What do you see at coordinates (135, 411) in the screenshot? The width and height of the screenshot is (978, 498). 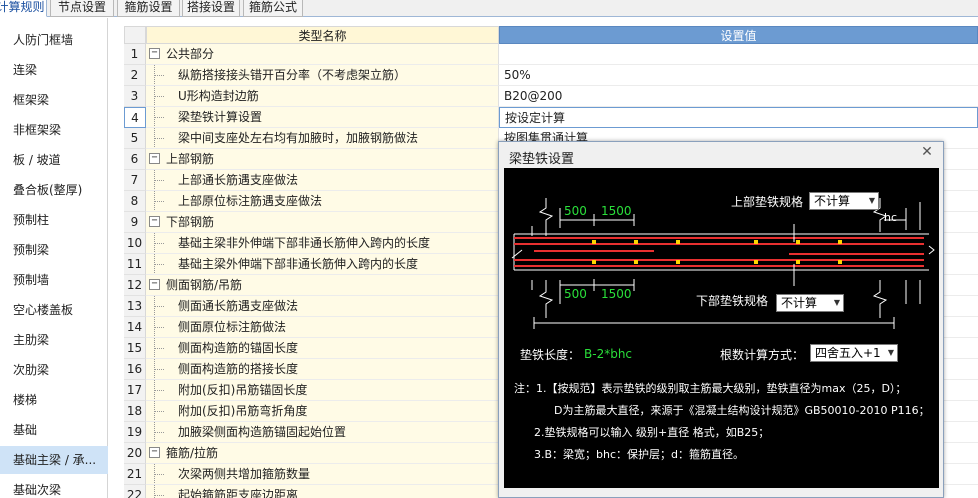 I see `row-number: 18` at bounding box center [135, 411].